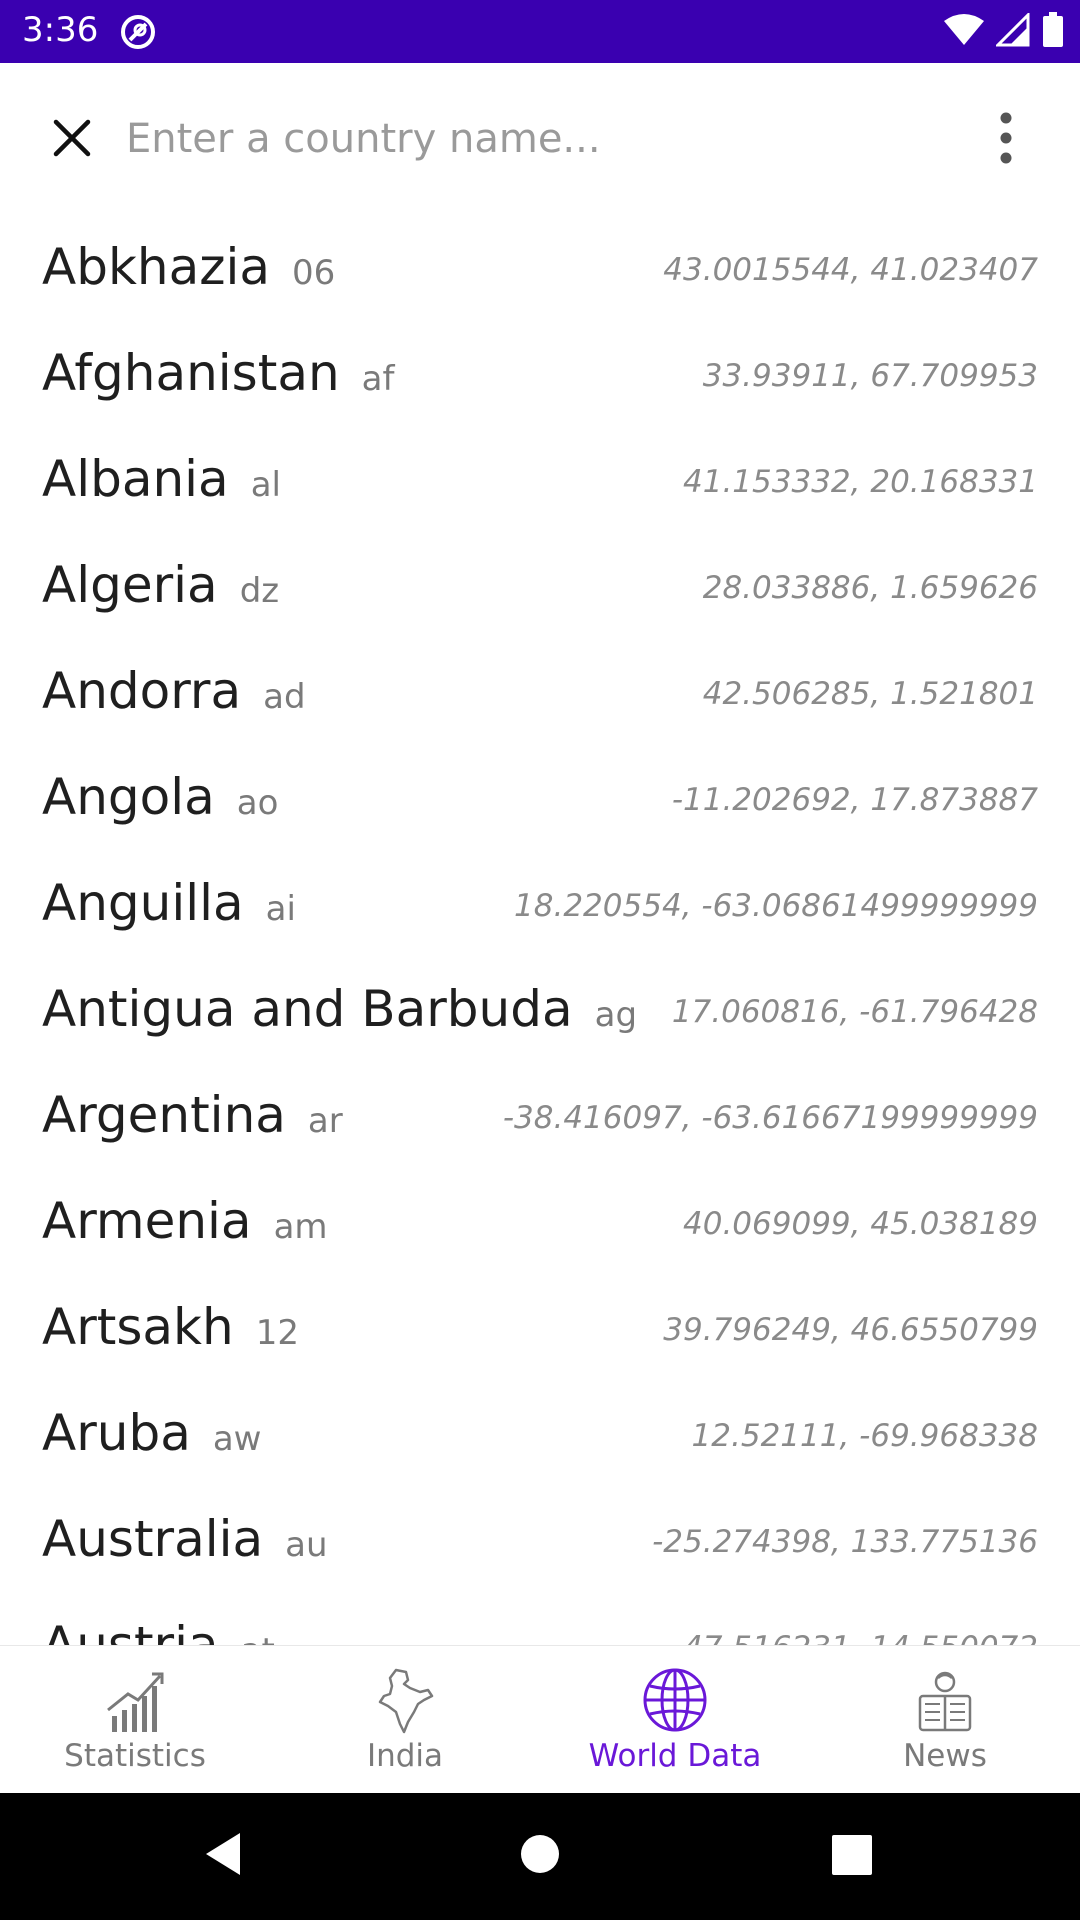 This screenshot has width=1080, height=1920. I want to click on country-row: Andorra ad 42.506285, 1.521801, so click(540, 697).